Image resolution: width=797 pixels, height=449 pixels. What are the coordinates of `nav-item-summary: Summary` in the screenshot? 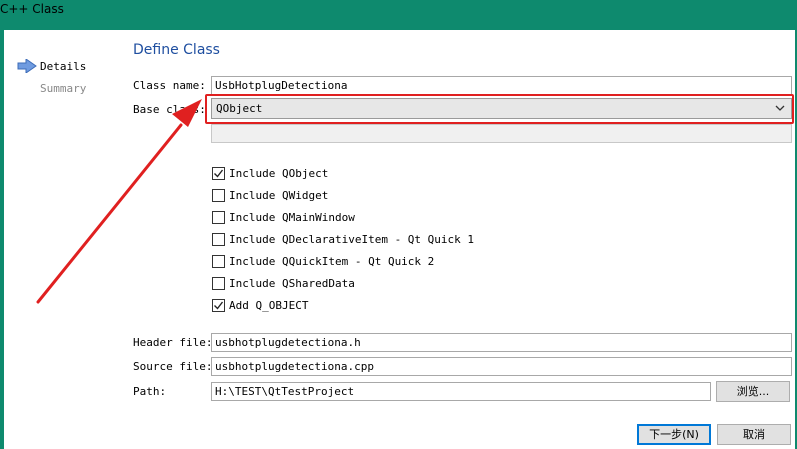 It's located at (63, 88).